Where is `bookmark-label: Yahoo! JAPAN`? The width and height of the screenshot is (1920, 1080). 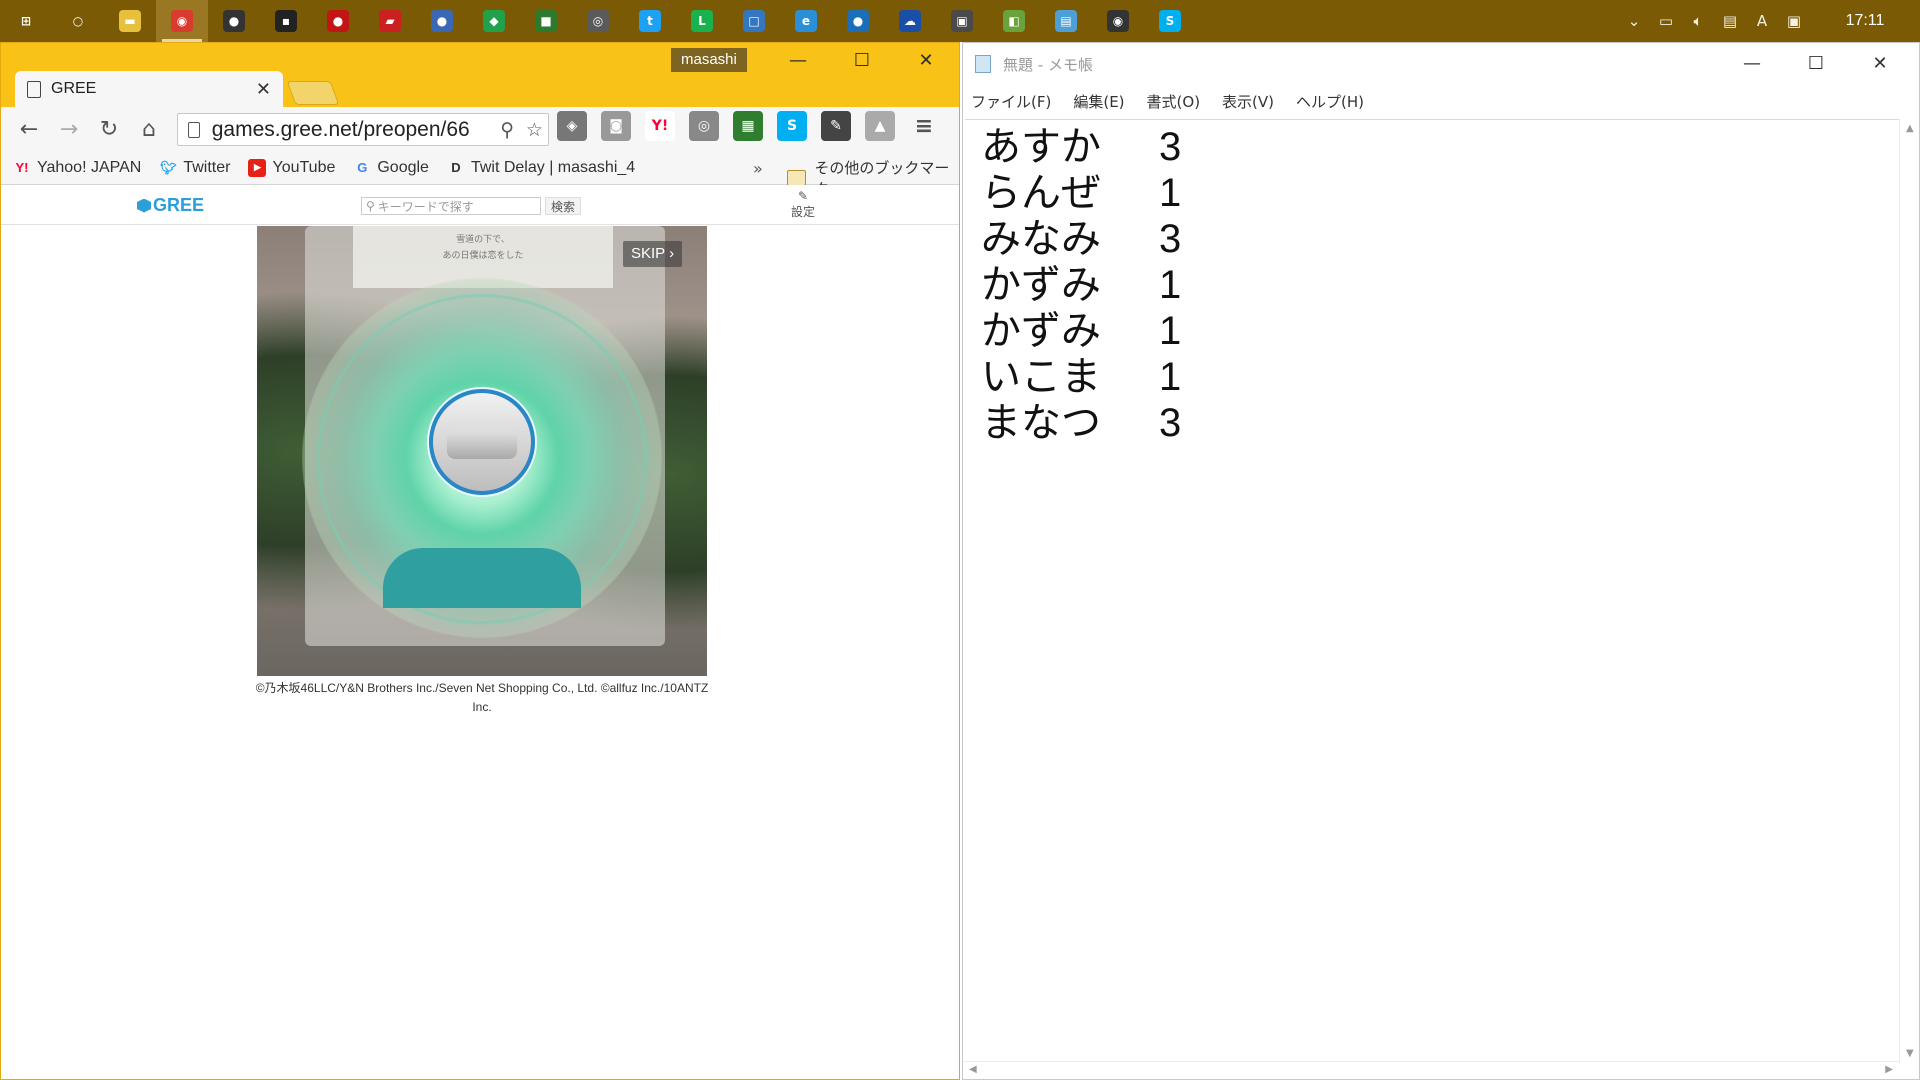
bookmark-label: Yahoo! JAPAN is located at coordinates (89, 167).